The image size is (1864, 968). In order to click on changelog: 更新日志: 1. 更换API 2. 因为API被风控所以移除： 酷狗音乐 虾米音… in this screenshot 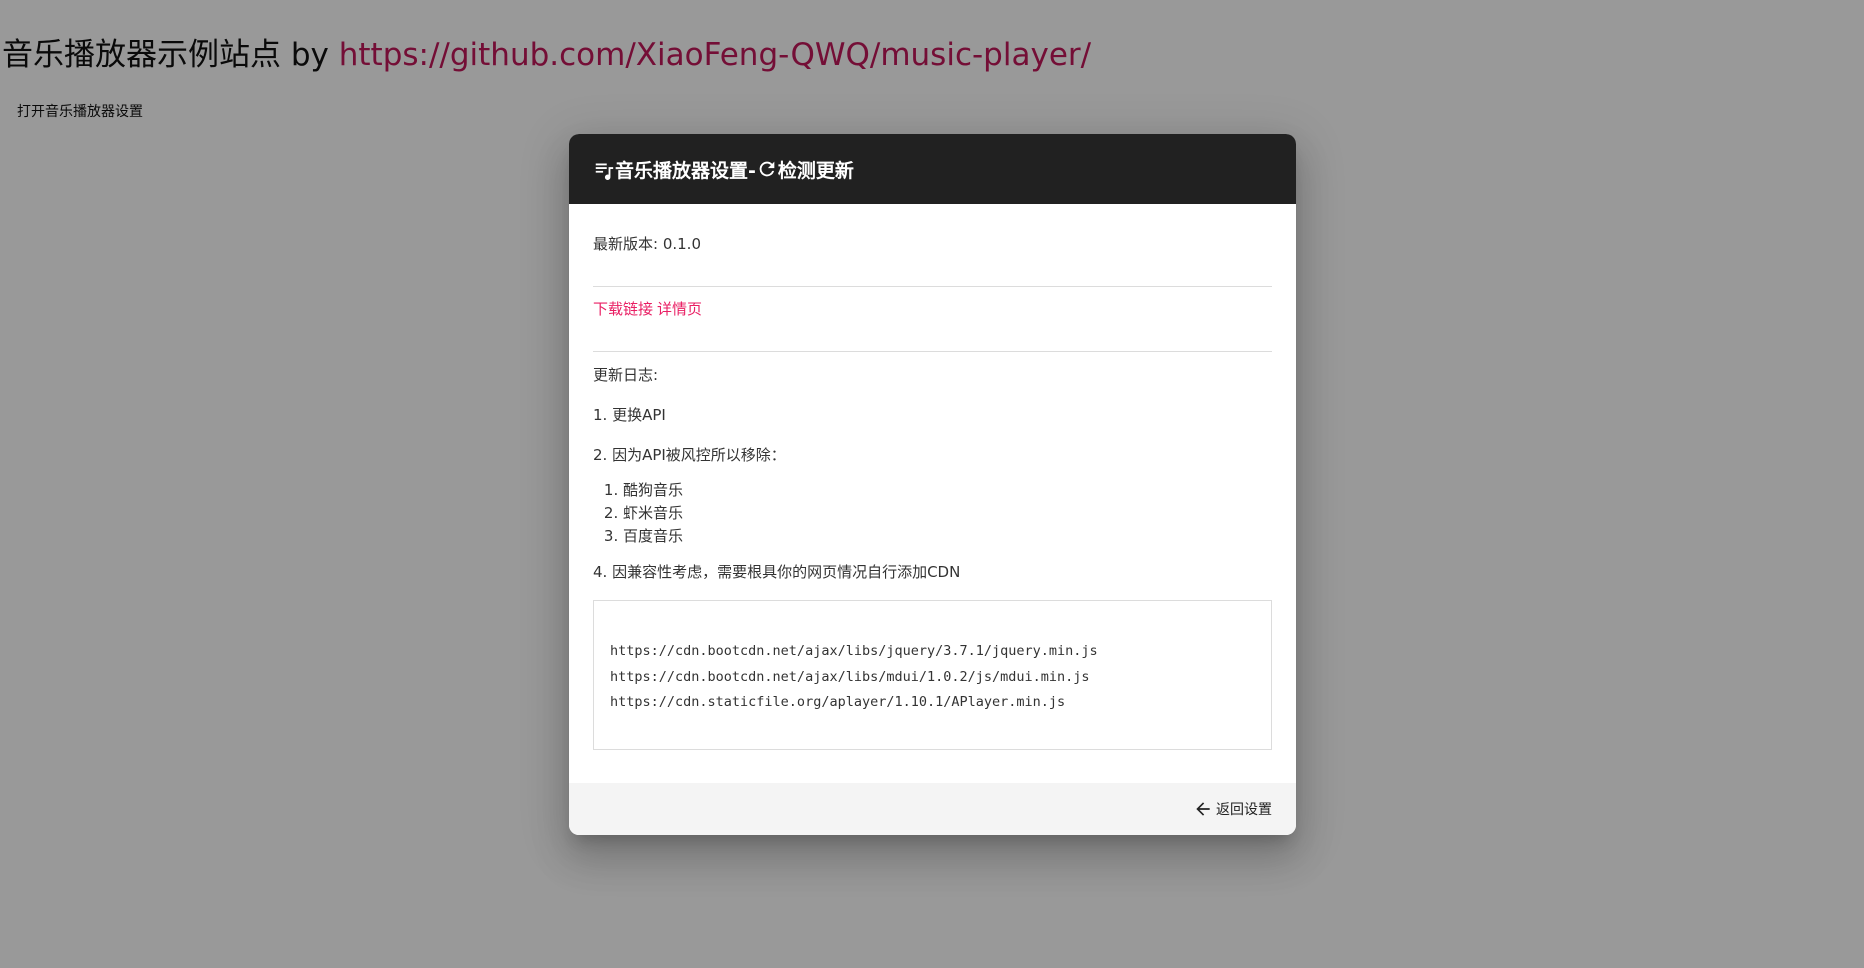, I will do `click(932, 467)`.